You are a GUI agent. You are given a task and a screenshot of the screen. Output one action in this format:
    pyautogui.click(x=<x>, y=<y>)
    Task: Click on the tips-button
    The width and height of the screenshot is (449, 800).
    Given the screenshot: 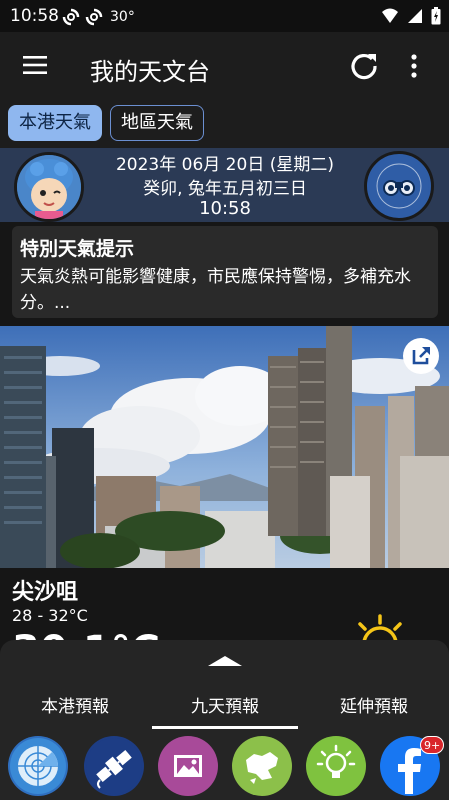 What is the action you would take?
    pyautogui.click(x=336, y=766)
    